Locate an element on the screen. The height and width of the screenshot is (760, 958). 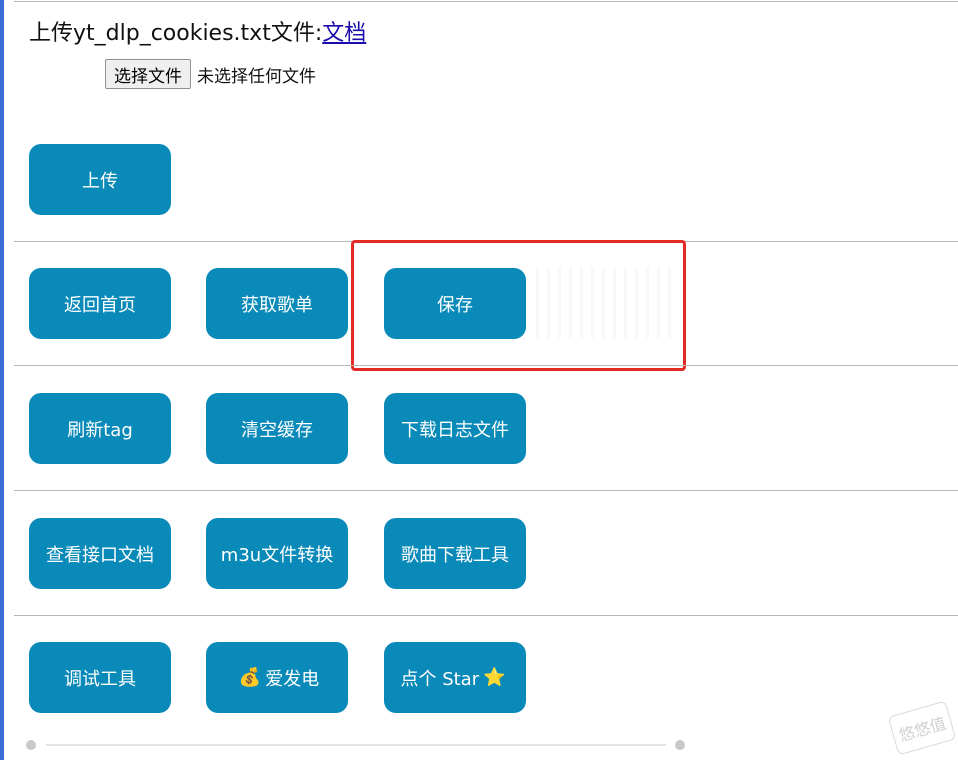
get-playlist-button: 获取歌单 is located at coordinates (277, 303).